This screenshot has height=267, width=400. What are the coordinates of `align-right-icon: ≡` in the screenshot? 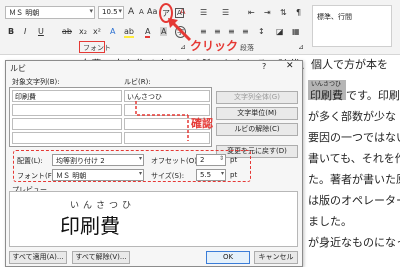 It's located at (231, 31).